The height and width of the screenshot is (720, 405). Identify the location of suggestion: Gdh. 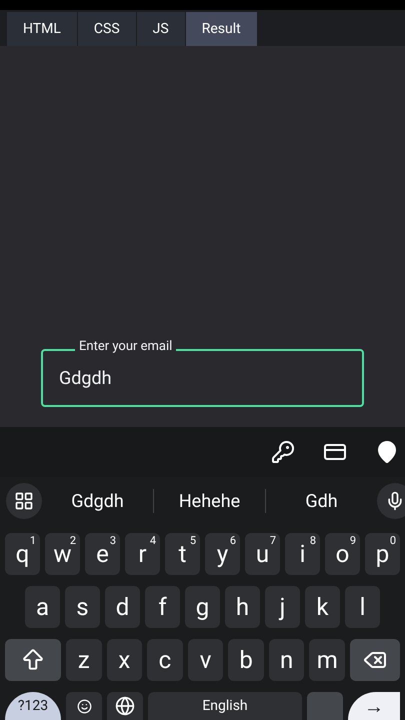
(321, 501).